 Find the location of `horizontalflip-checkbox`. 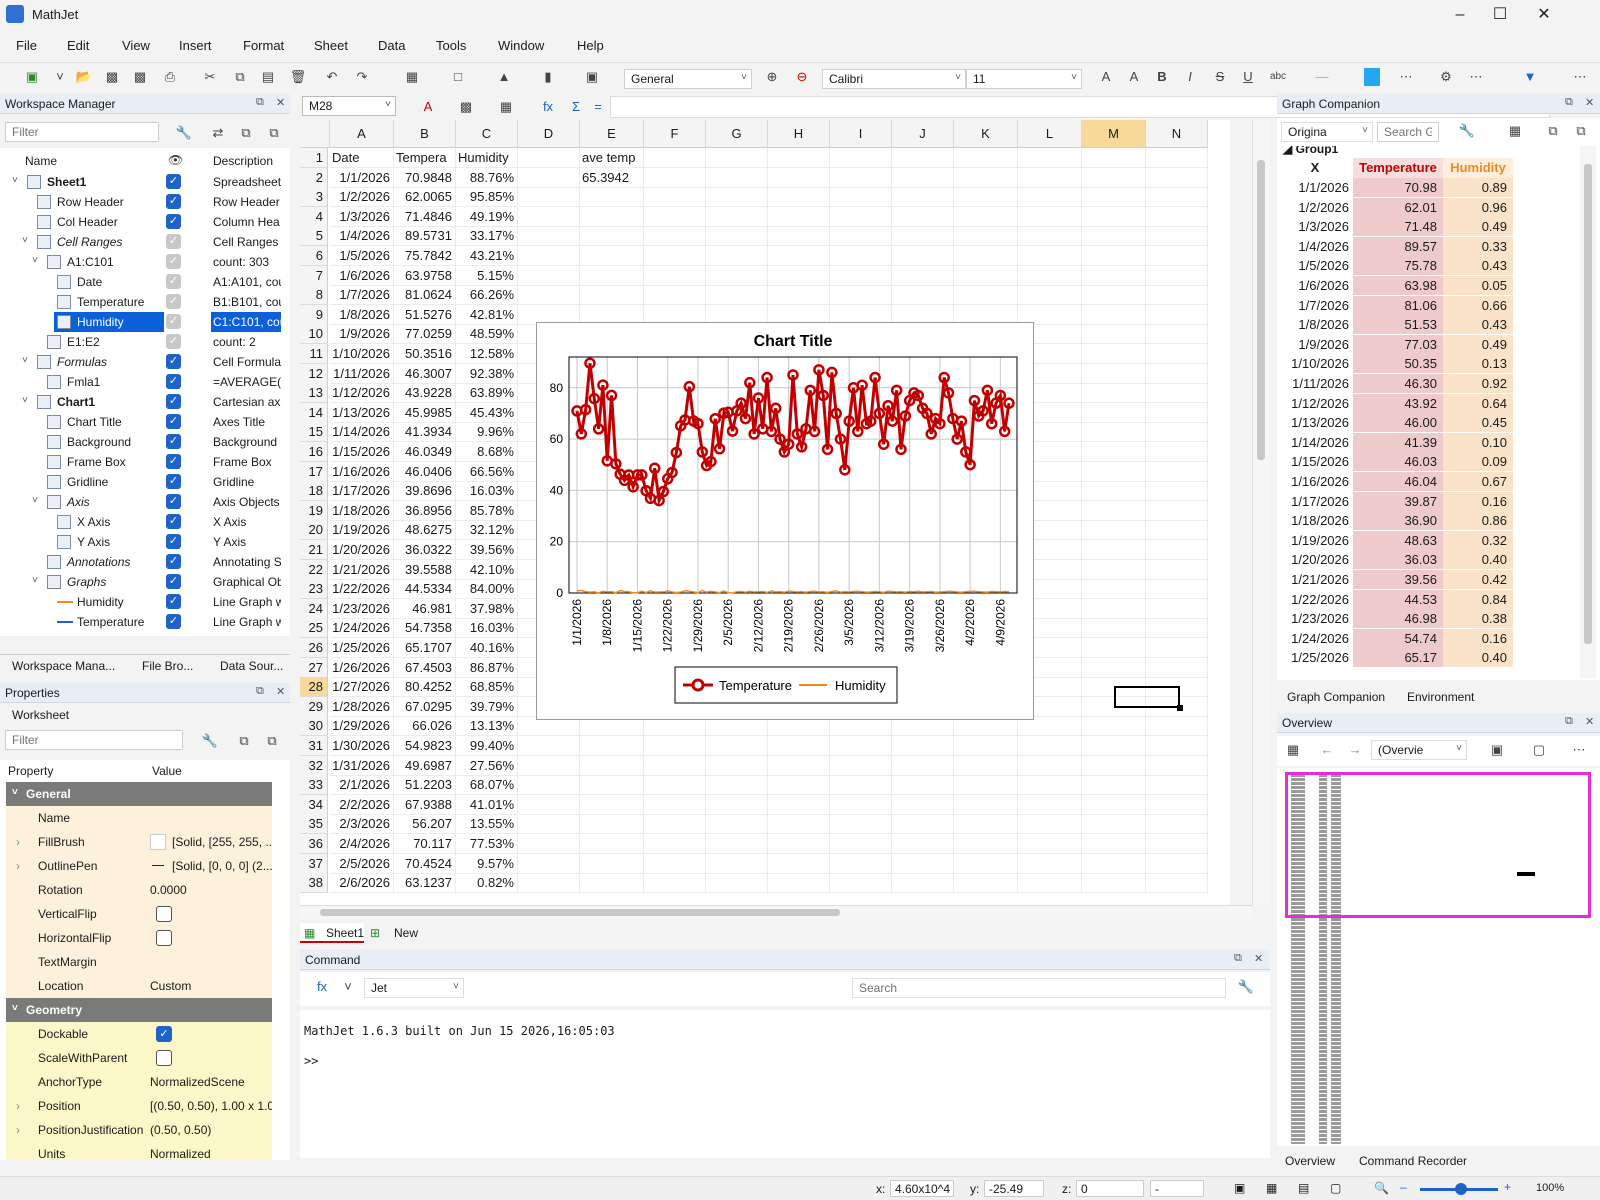

horizontalflip-checkbox is located at coordinates (164, 938).